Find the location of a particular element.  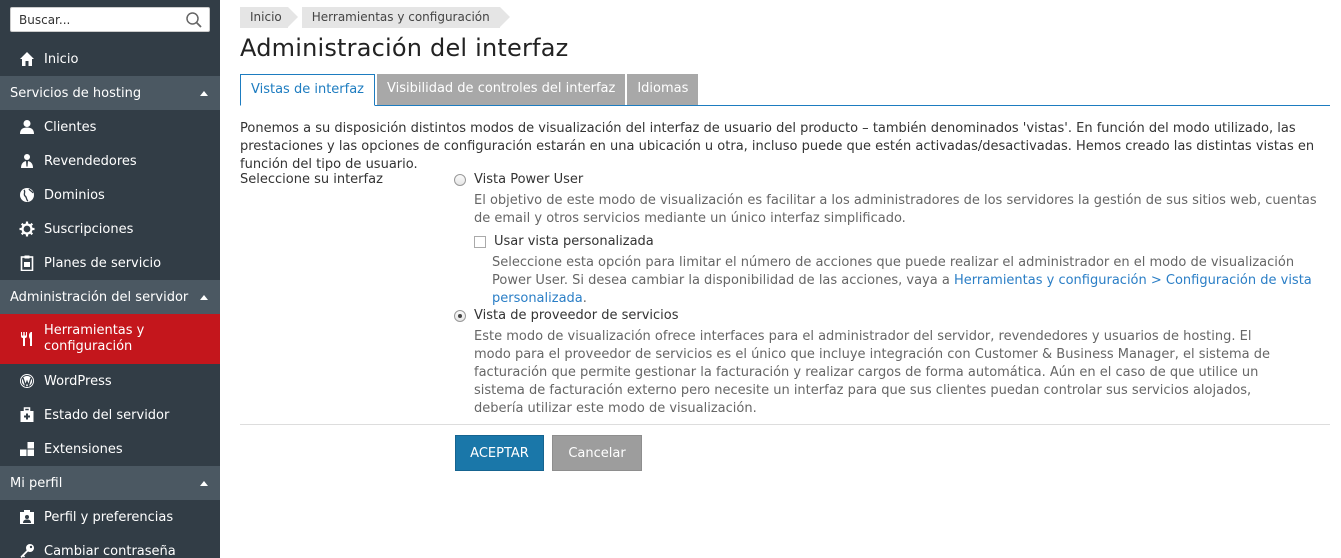

gear-icon is located at coordinates (27, 229).